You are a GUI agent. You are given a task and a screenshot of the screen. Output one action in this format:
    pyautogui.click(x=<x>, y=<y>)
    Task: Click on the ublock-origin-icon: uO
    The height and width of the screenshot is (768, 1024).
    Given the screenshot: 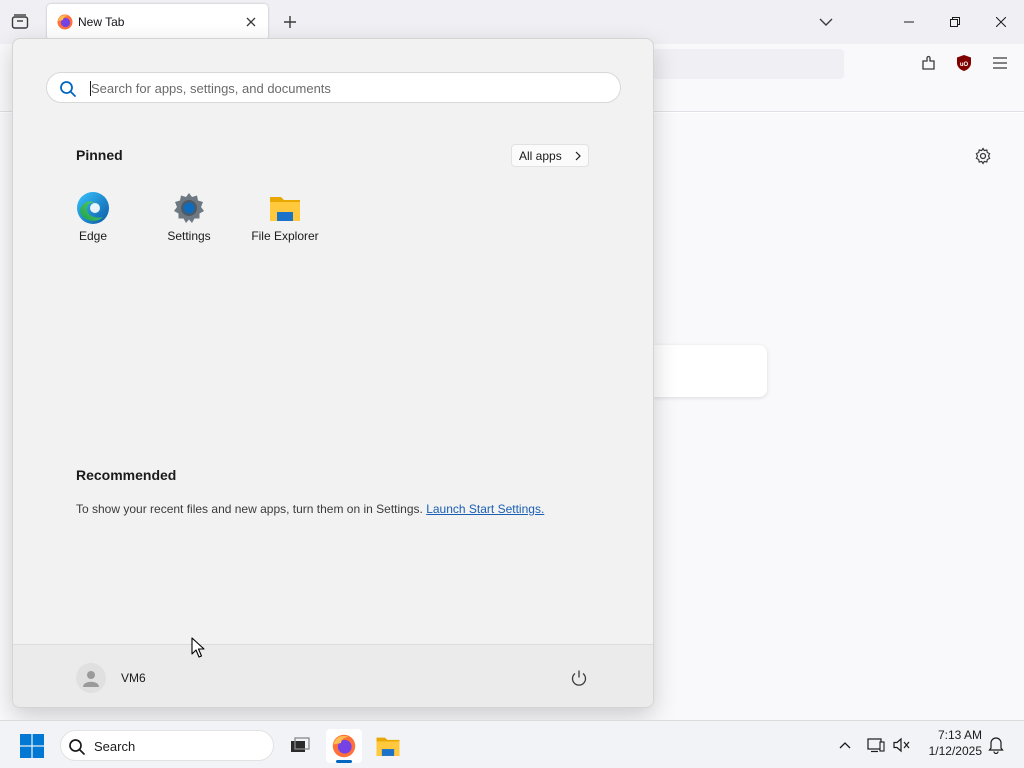 What is the action you would take?
    pyautogui.click(x=964, y=63)
    